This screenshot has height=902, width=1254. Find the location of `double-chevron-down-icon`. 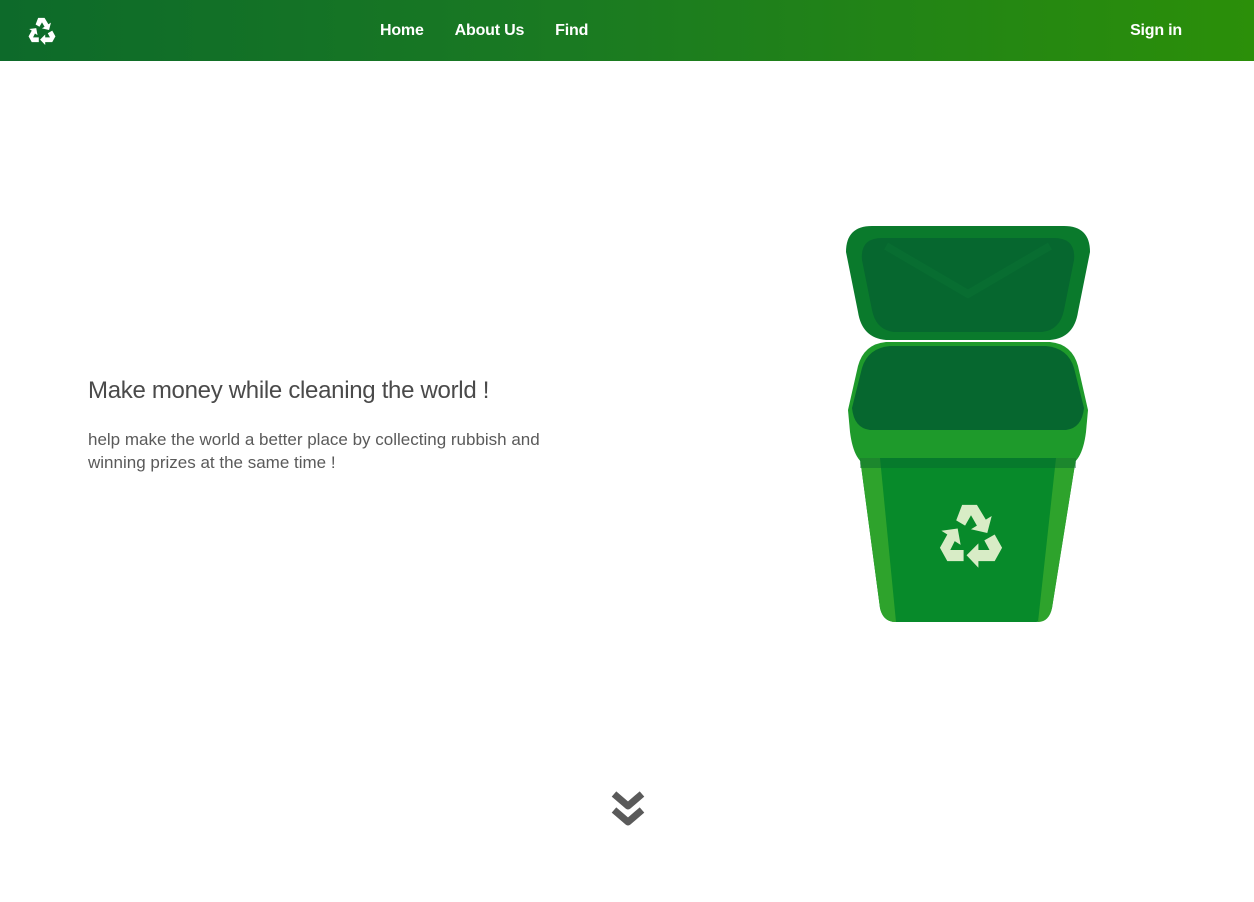

double-chevron-down-icon is located at coordinates (628, 811).